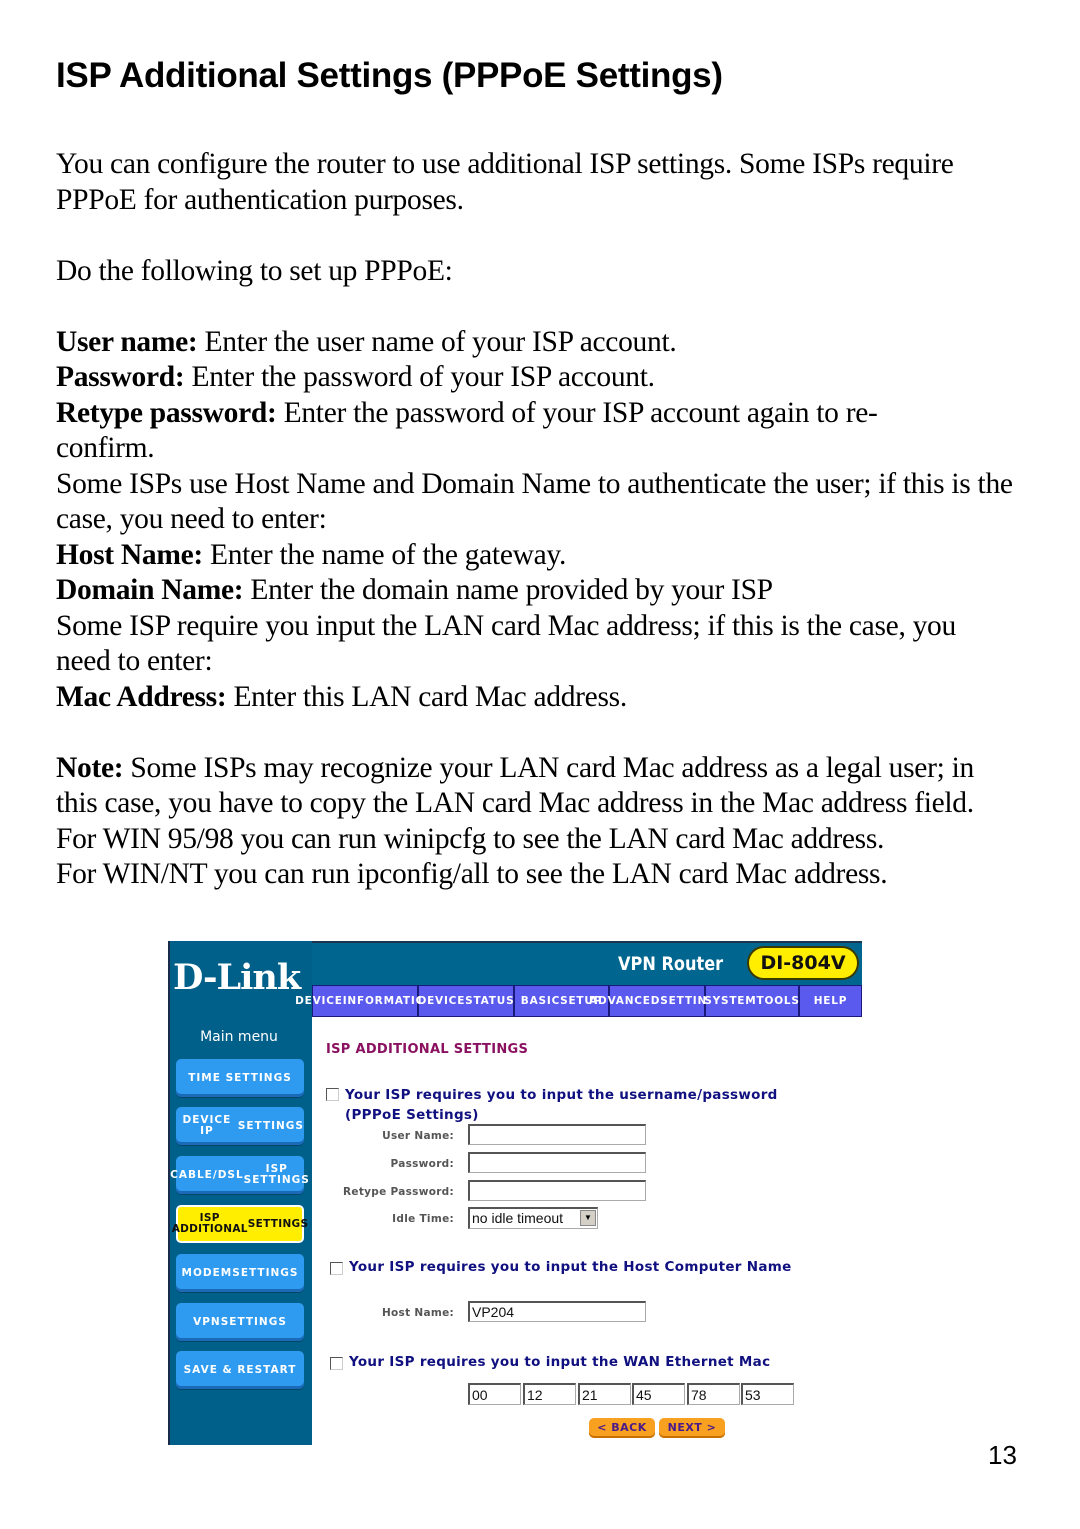 Image resolution: width=1080 pixels, height=1529 pixels. What do you see at coordinates (120, 377) in the screenshot?
I see `term: Password:` at bounding box center [120, 377].